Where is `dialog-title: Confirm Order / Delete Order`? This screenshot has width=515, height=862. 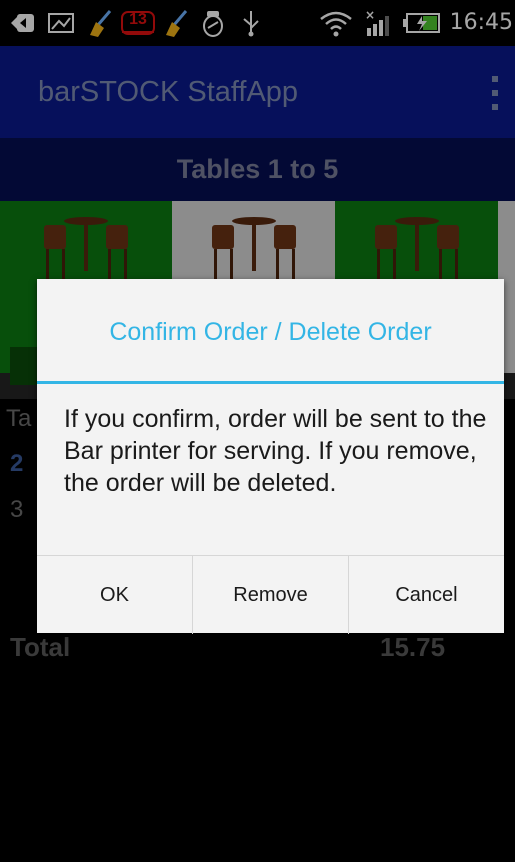
dialog-title: Confirm Order / Delete Order is located at coordinates (270, 332).